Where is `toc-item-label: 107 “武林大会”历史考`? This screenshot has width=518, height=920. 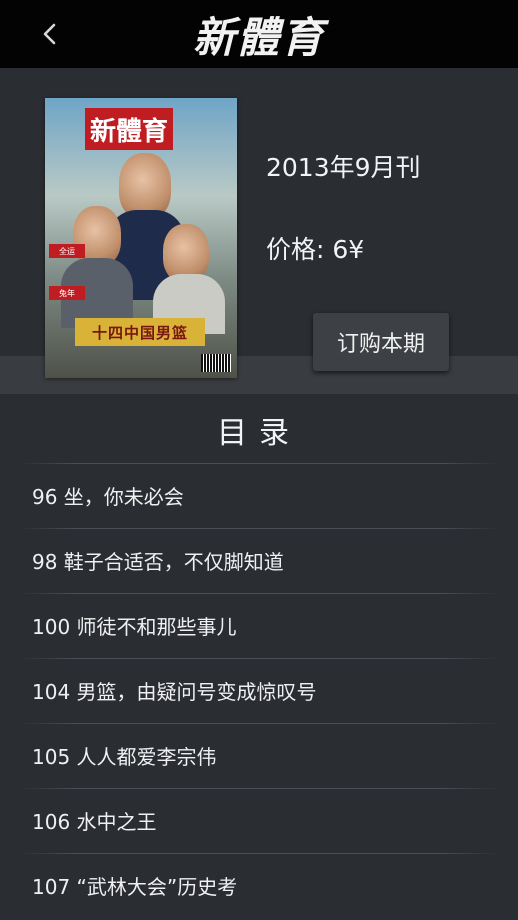
toc-item-label: 107 “武林大会”历史考 is located at coordinates (135, 887).